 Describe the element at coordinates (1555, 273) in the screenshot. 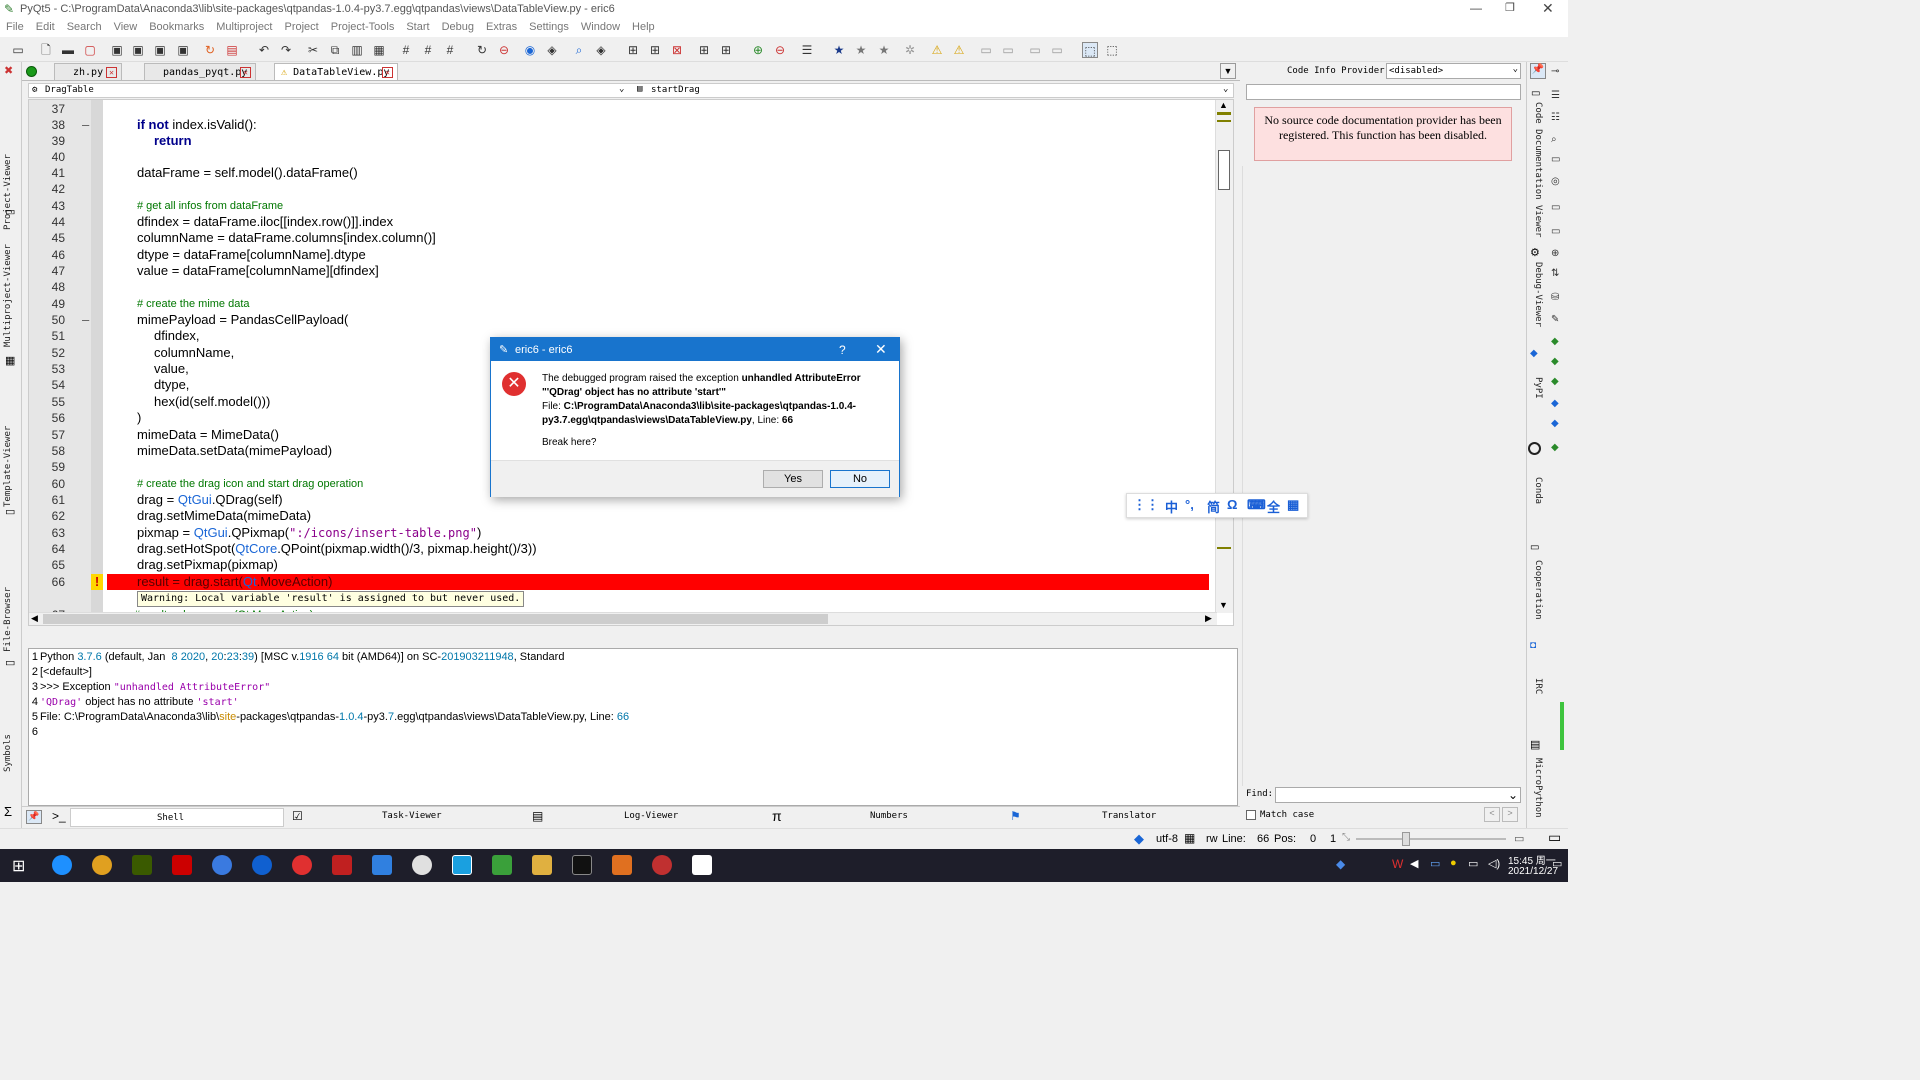

I see `tool-icon: ⇅` at that location.